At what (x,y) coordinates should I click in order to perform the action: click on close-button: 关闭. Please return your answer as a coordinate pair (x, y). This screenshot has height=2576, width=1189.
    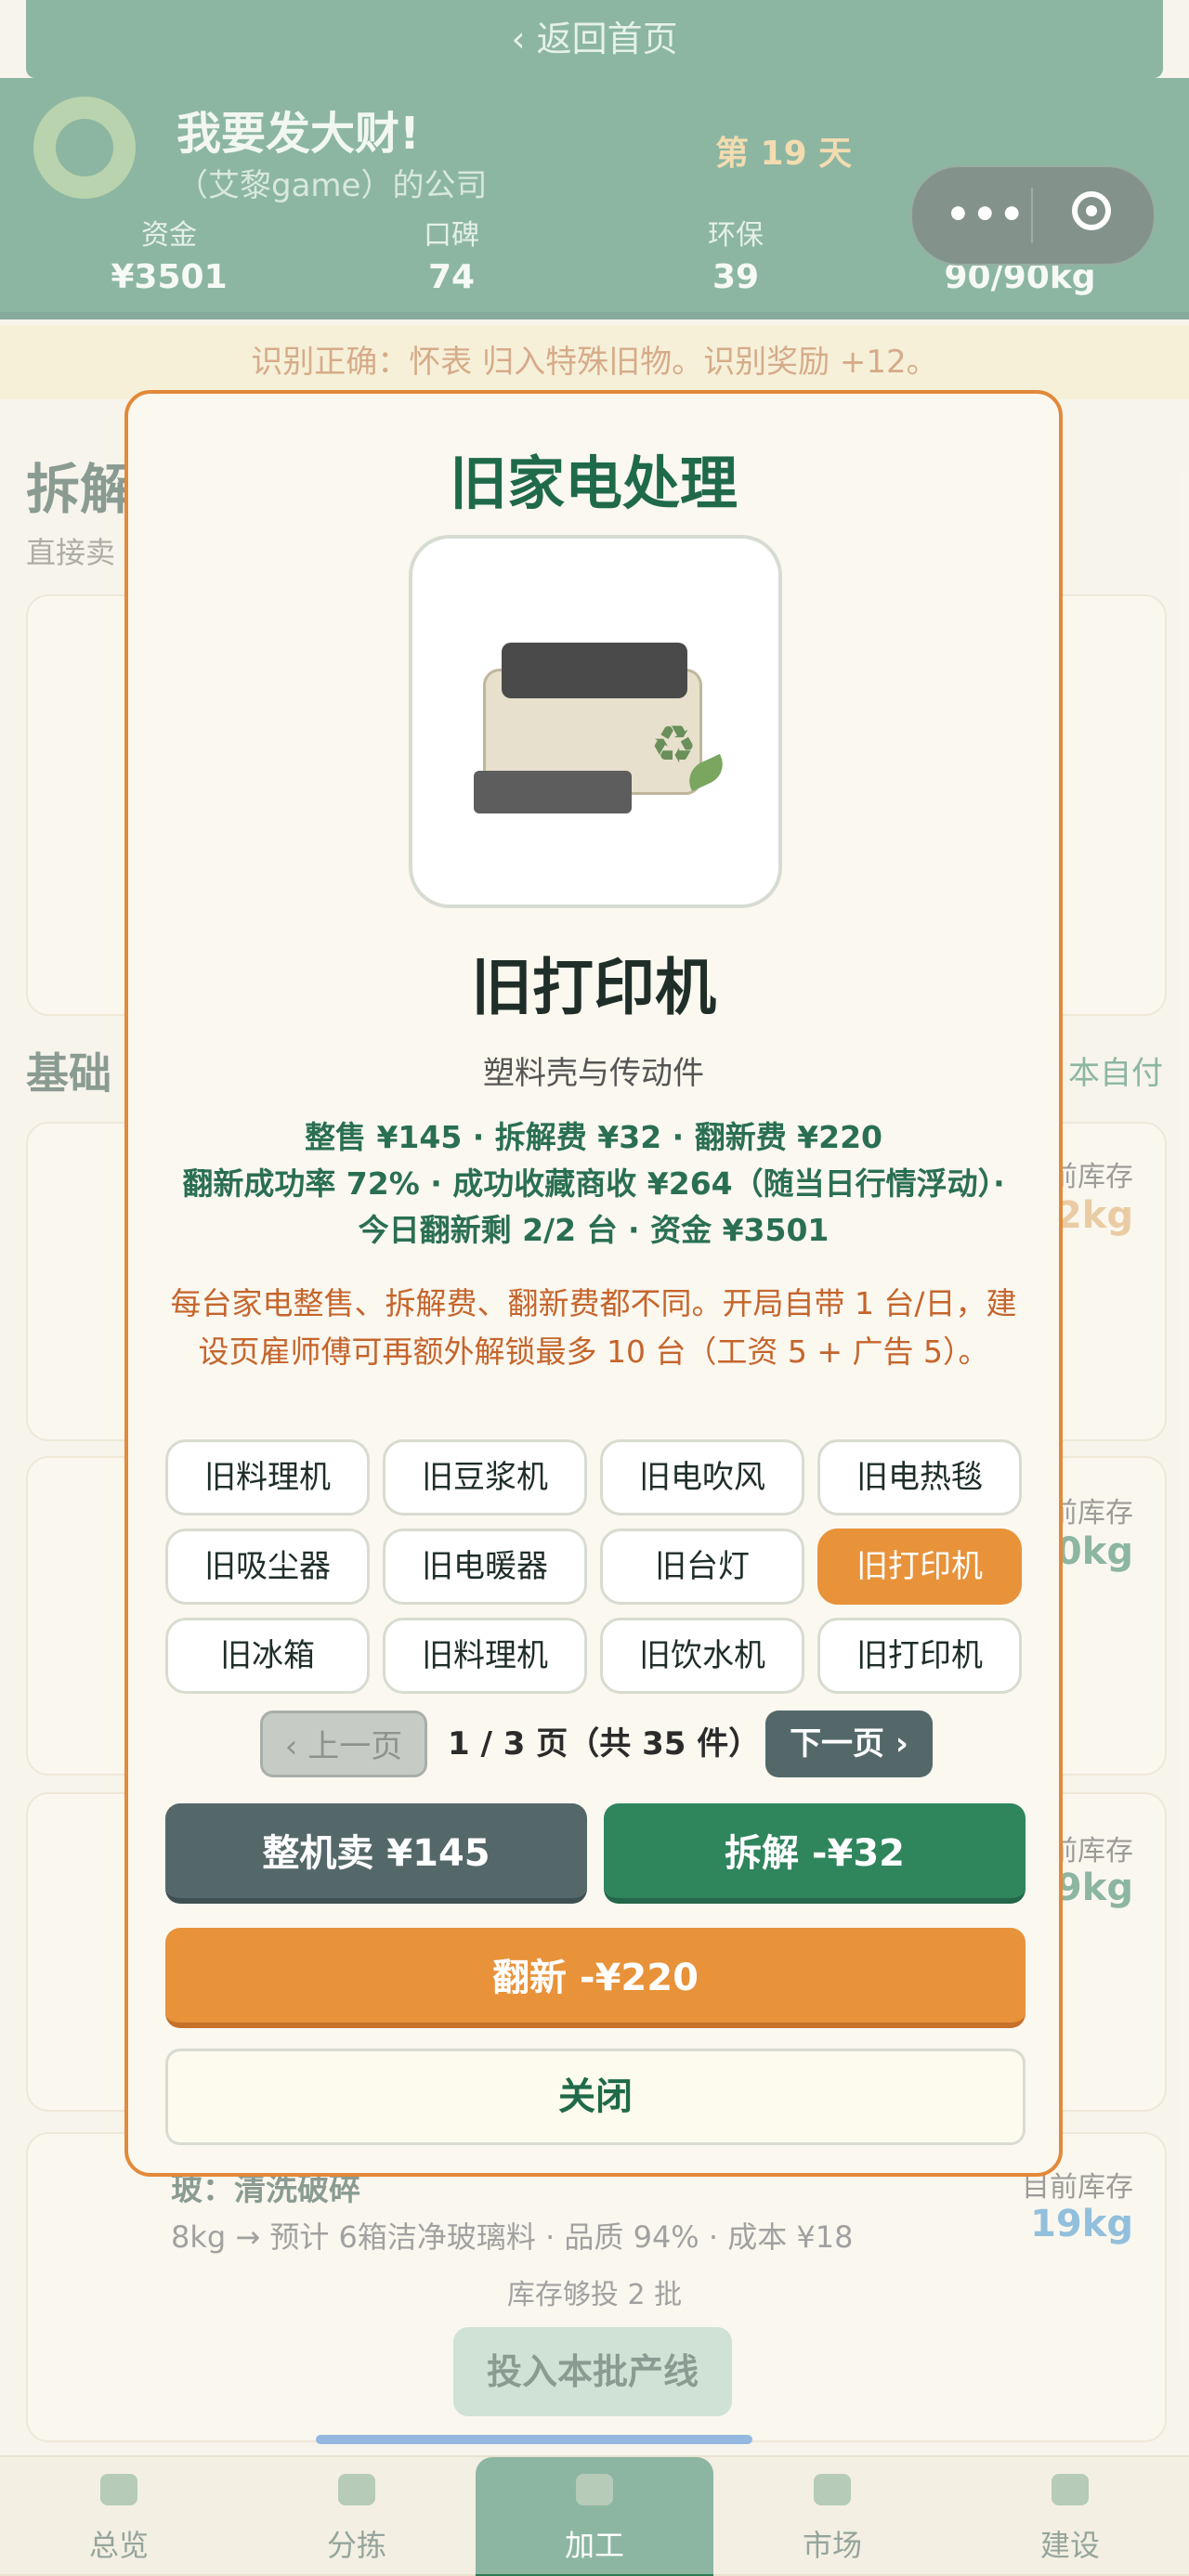
    Looking at the image, I should click on (595, 2097).